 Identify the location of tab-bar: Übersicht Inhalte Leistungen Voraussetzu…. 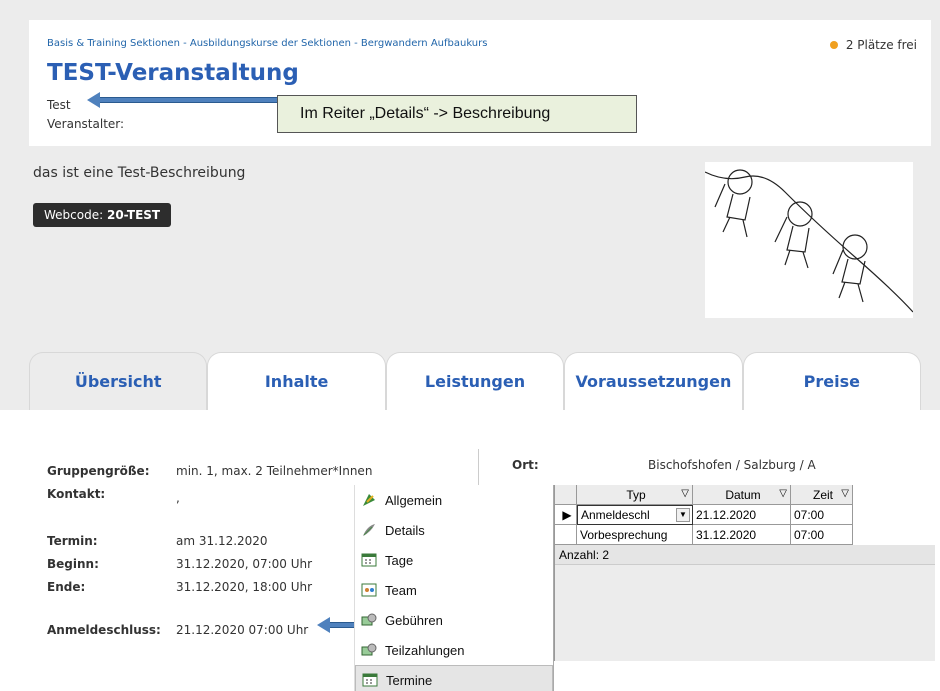
(475, 381).